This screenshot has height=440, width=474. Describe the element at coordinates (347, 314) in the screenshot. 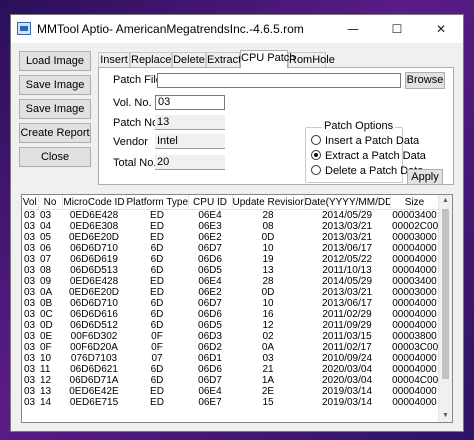

I see `table-cell: 2011/02/29` at that location.